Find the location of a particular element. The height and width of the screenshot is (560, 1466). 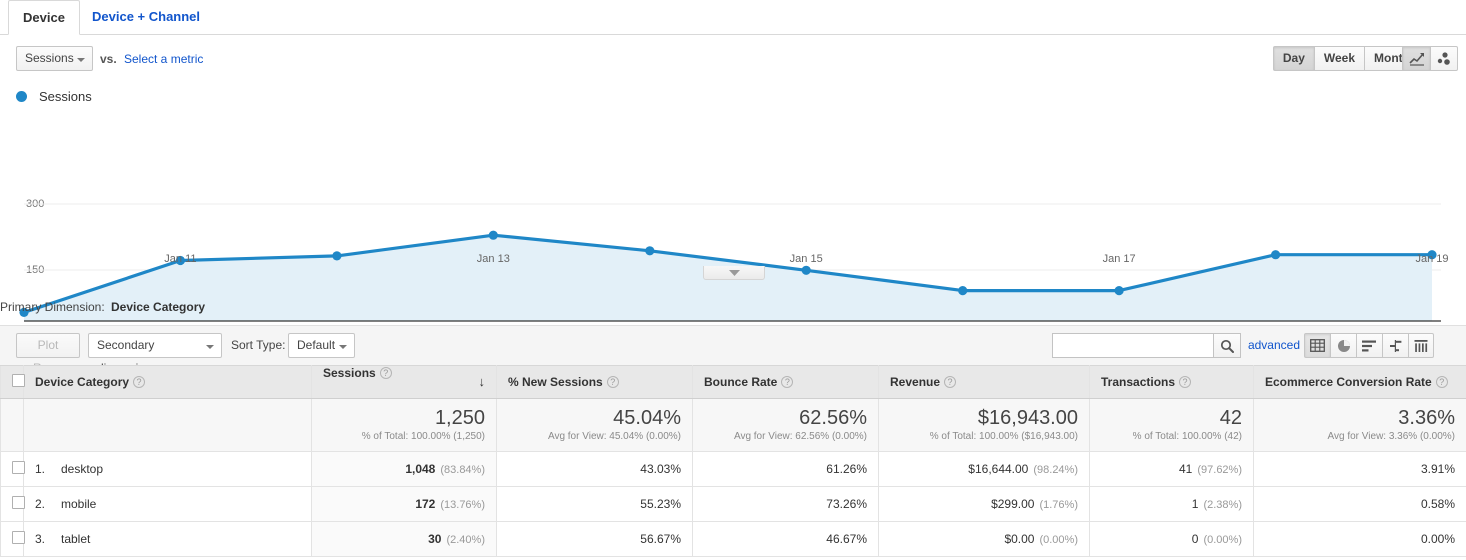

row-revenue-value: $16,644.00 is located at coordinates (998, 469).